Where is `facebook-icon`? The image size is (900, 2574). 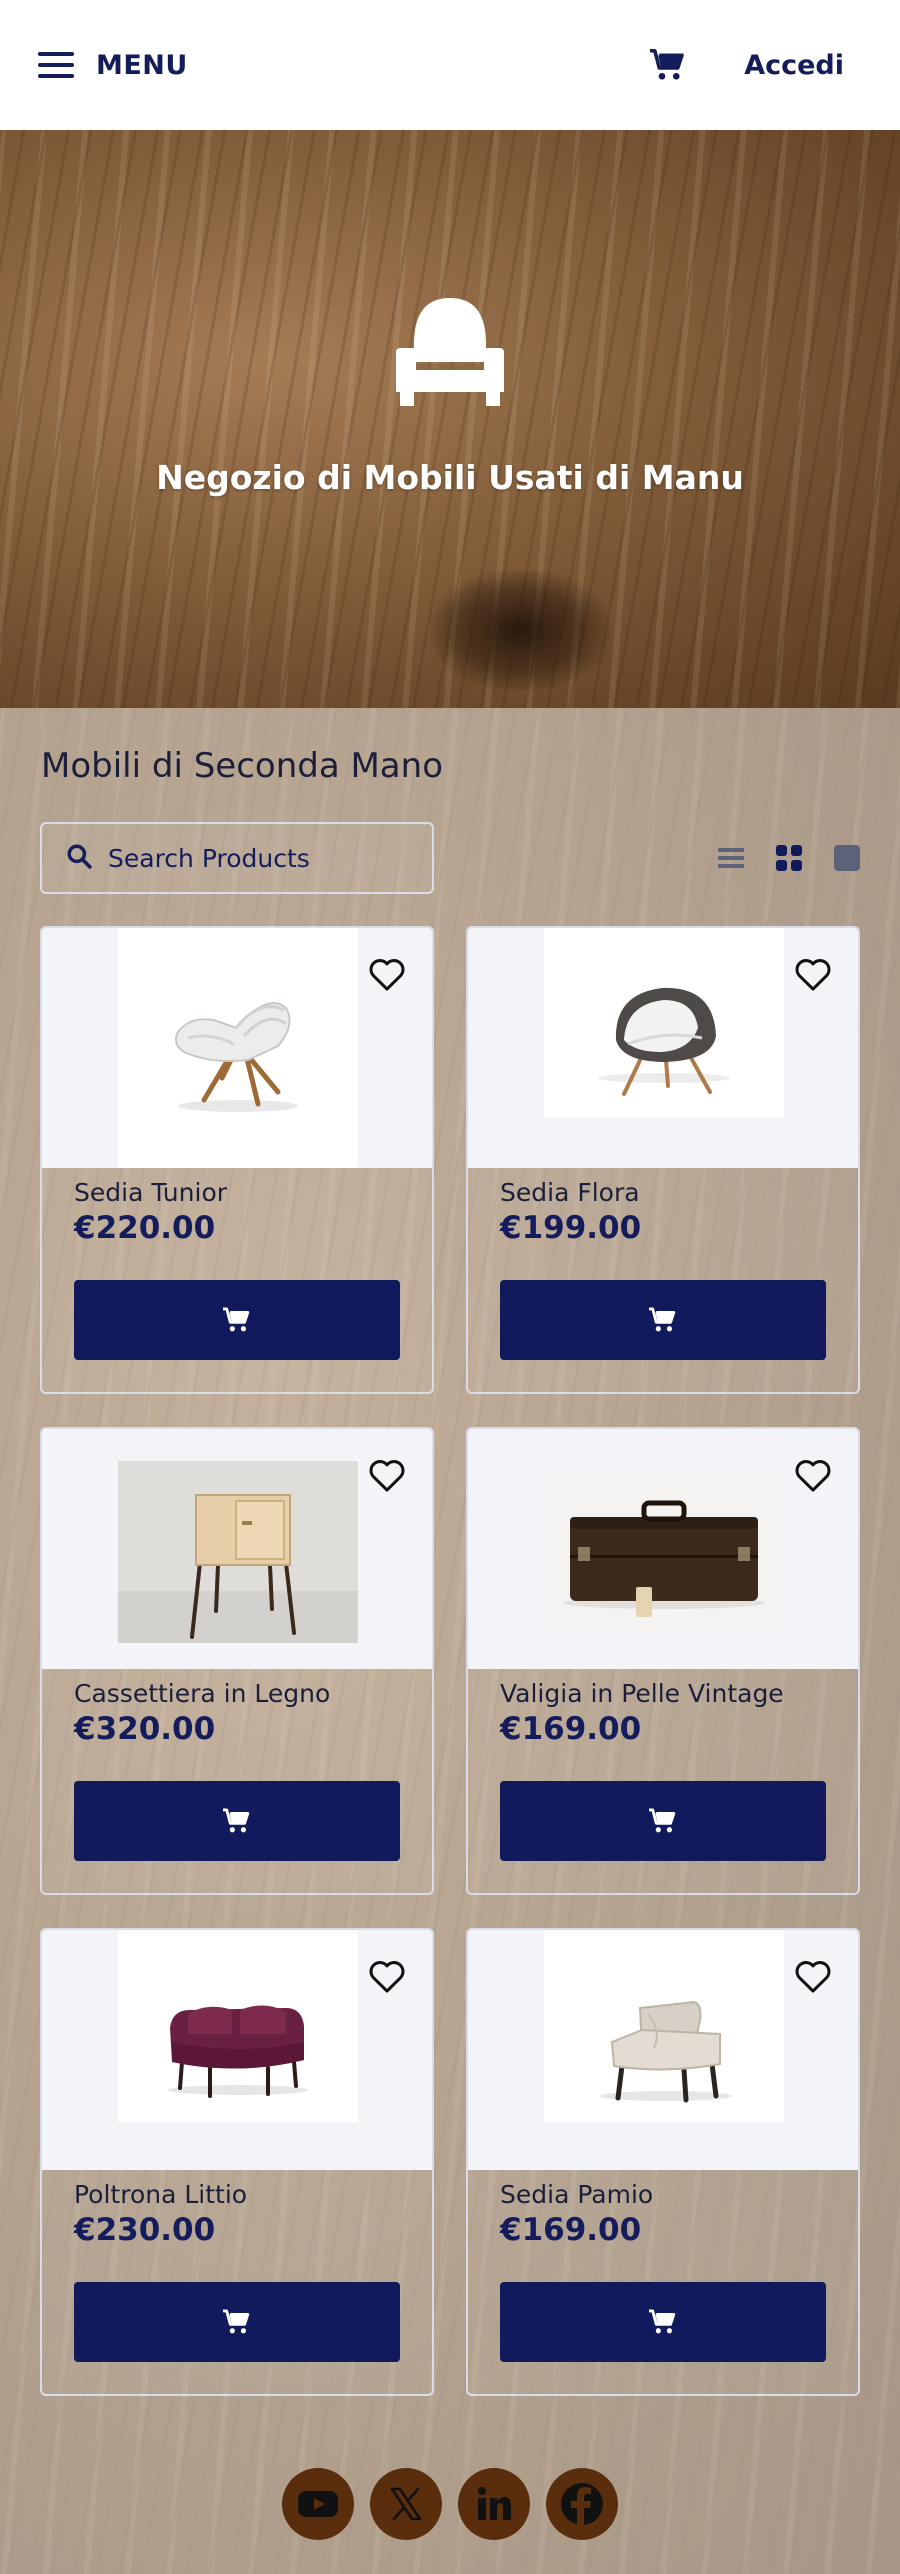
facebook-icon is located at coordinates (582, 2504).